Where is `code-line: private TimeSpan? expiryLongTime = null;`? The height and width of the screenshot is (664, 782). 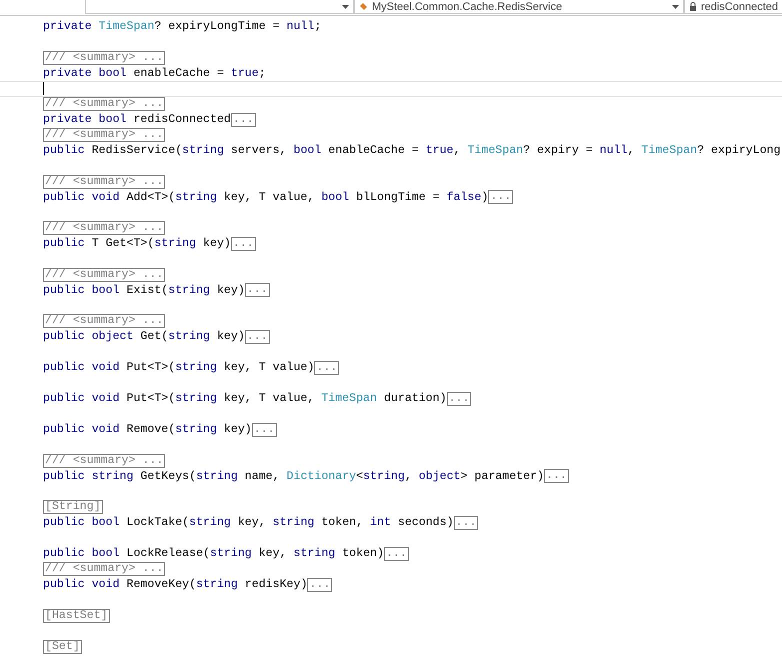 code-line: private TimeSpan? expiryLongTime = null; is located at coordinates (182, 27).